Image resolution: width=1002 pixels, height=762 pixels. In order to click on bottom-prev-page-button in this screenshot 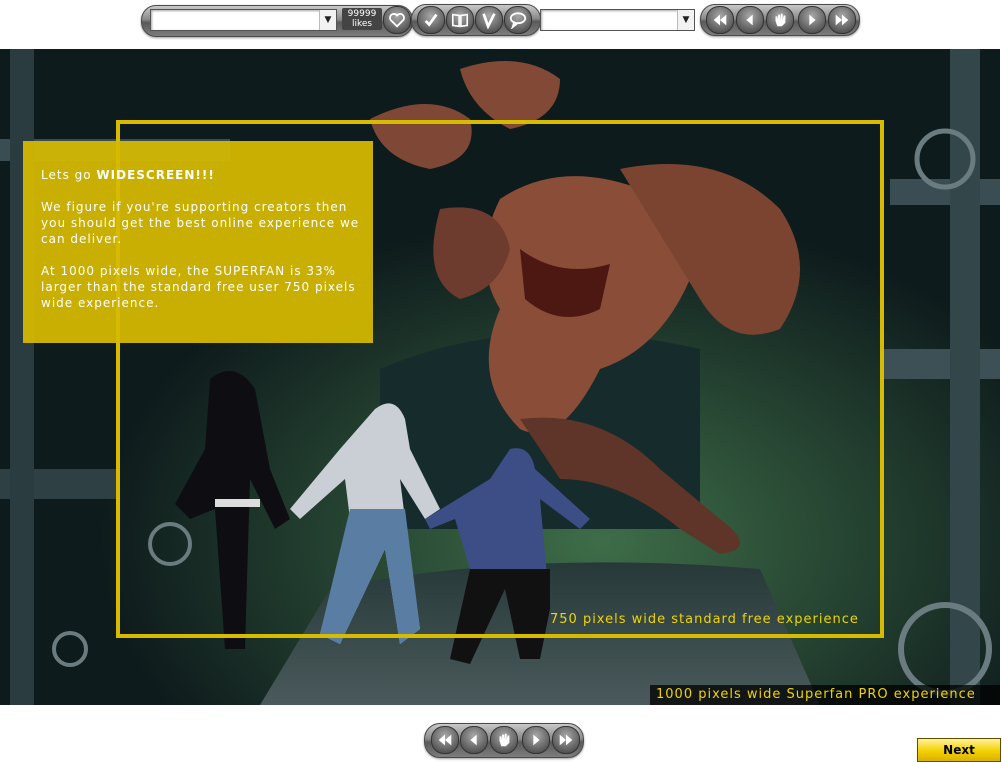, I will do `click(474, 740)`.